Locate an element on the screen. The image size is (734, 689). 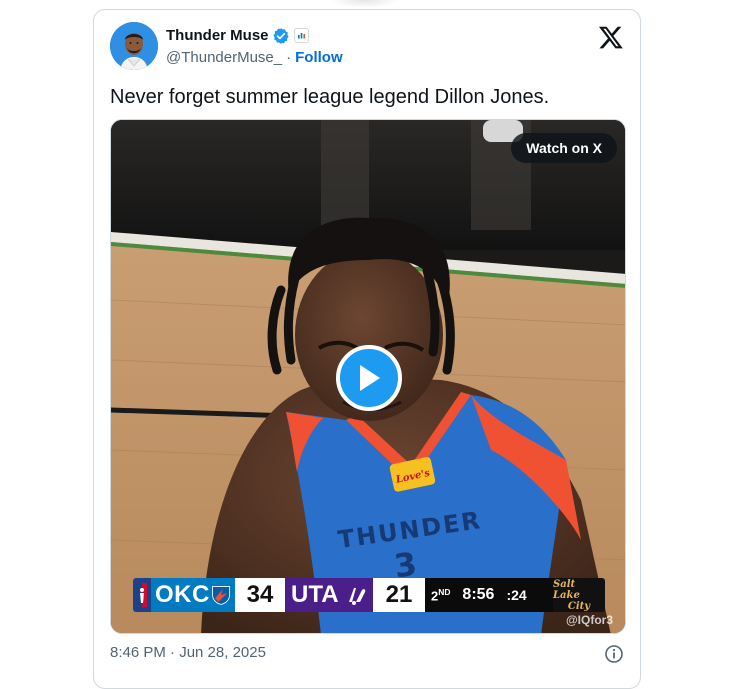
shot-clock: :24 is located at coordinates (516, 595).